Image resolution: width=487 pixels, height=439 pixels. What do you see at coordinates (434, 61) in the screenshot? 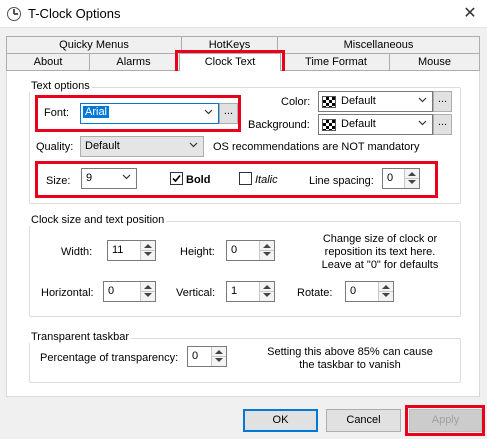
I see `tab-mouse: Mouse` at bounding box center [434, 61].